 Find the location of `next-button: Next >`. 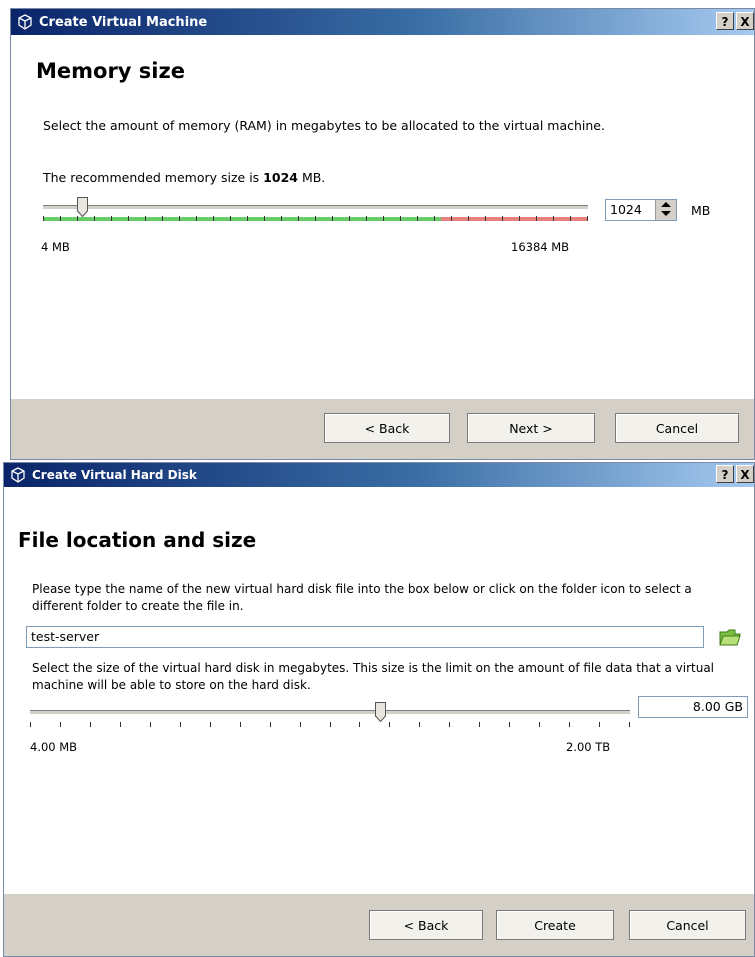

next-button: Next > is located at coordinates (531, 428).